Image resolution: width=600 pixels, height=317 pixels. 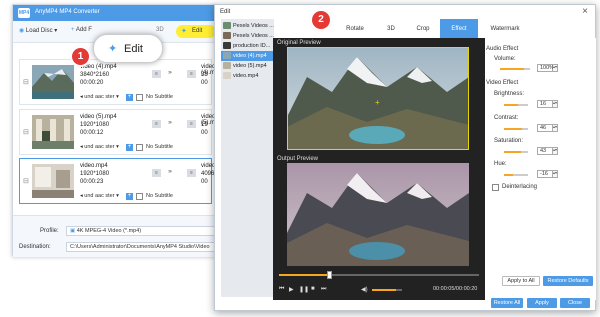 I want to click on profile-value: 4K MPEG-4 Video (*.mp4), so click(x=109, y=231).